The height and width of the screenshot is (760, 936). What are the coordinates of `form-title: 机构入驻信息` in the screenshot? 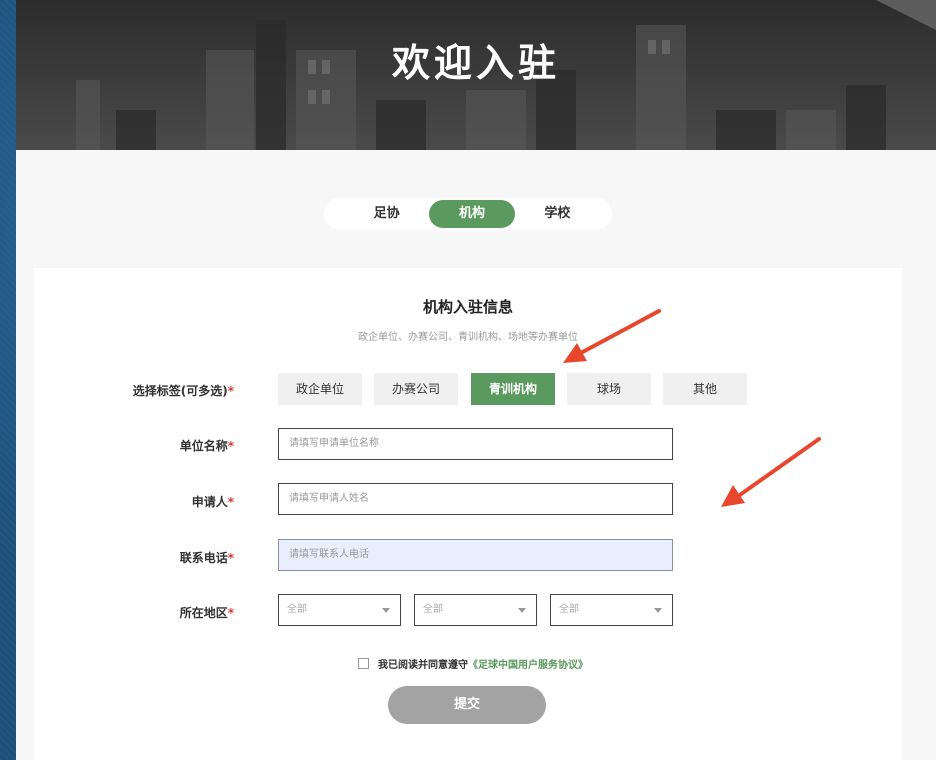 It's located at (467, 307).